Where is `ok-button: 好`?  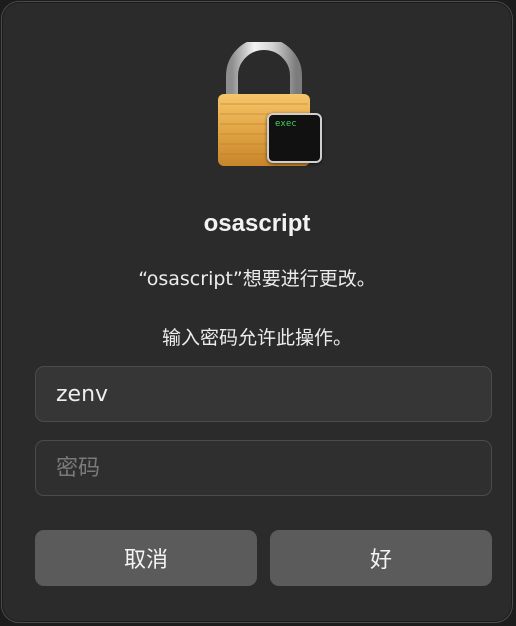
ok-button: 好 is located at coordinates (381, 558).